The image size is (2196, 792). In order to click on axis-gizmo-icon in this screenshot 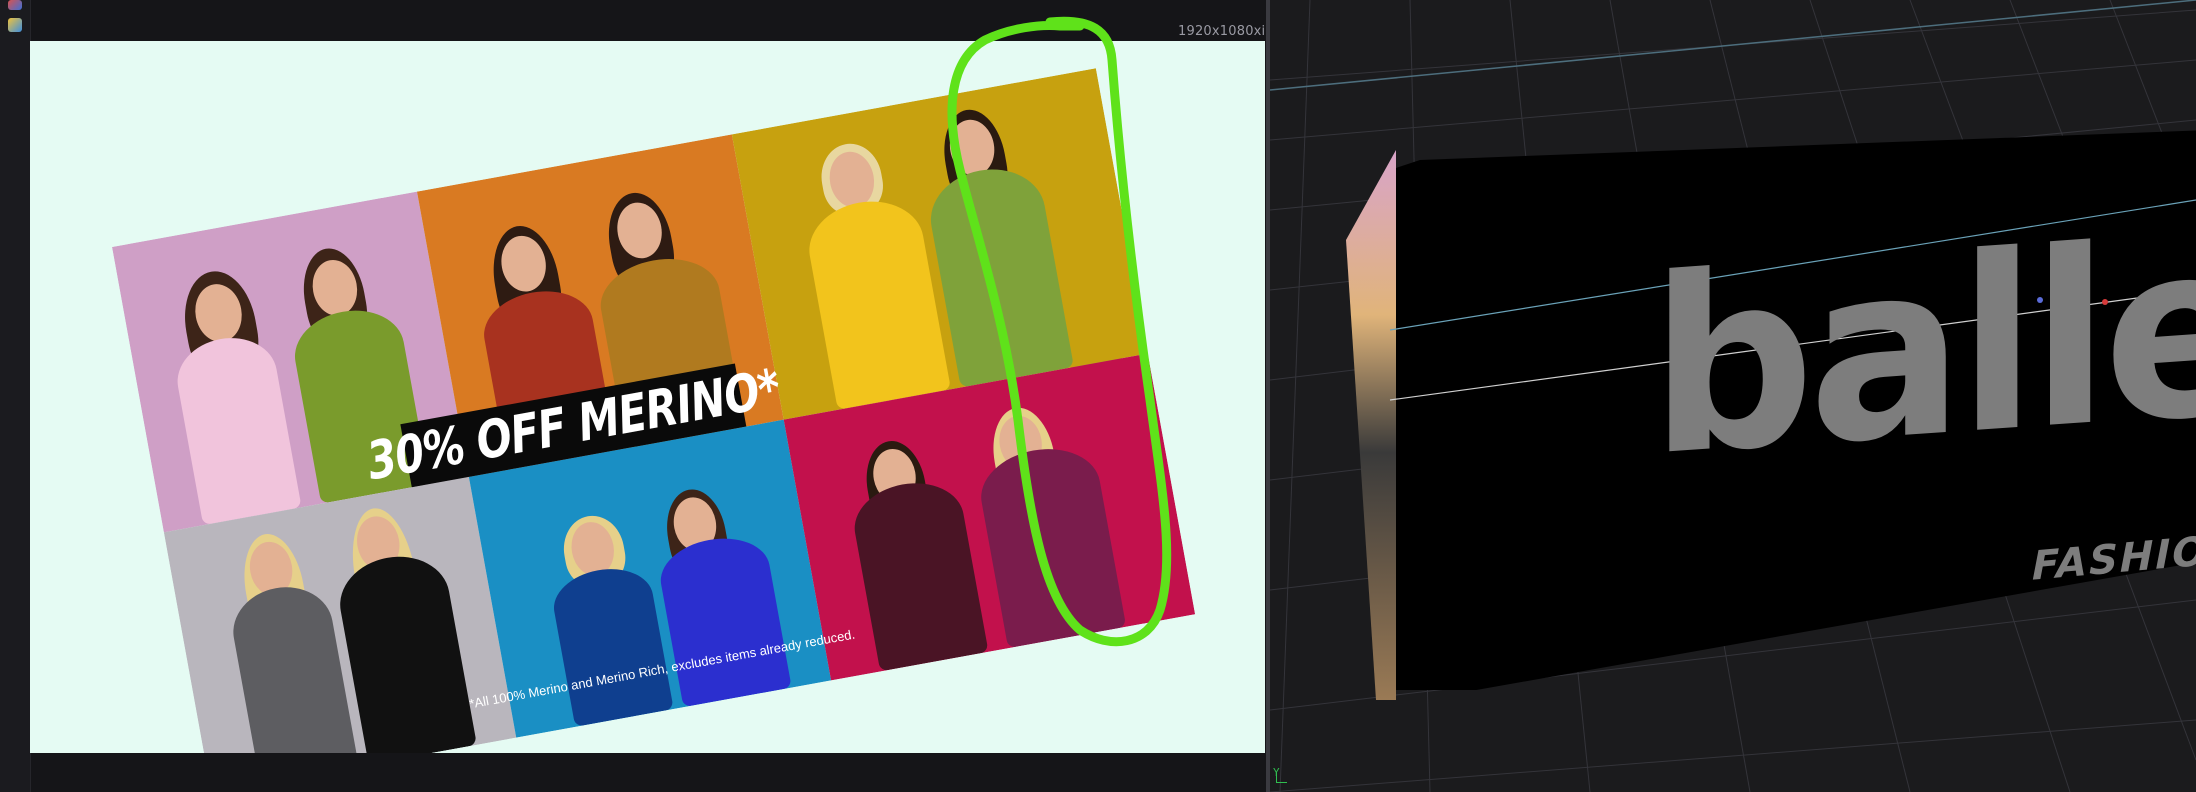, I will do `click(1281, 777)`.